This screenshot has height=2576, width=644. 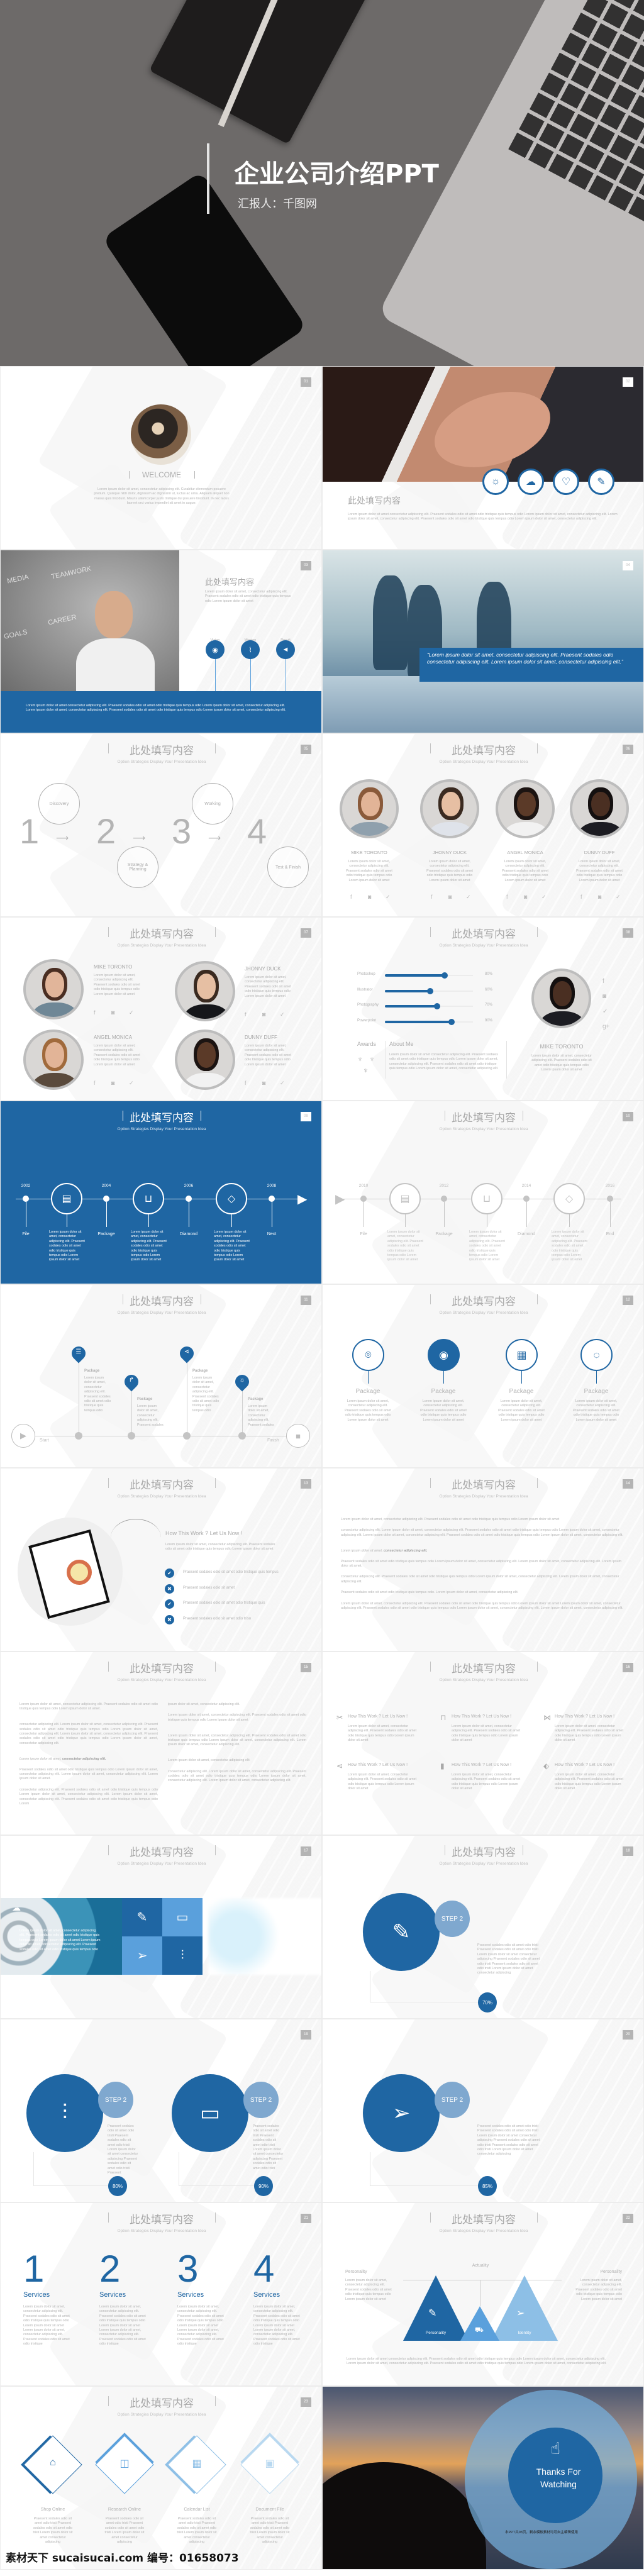 I want to click on timeline-label: End, so click(x=610, y=1234).